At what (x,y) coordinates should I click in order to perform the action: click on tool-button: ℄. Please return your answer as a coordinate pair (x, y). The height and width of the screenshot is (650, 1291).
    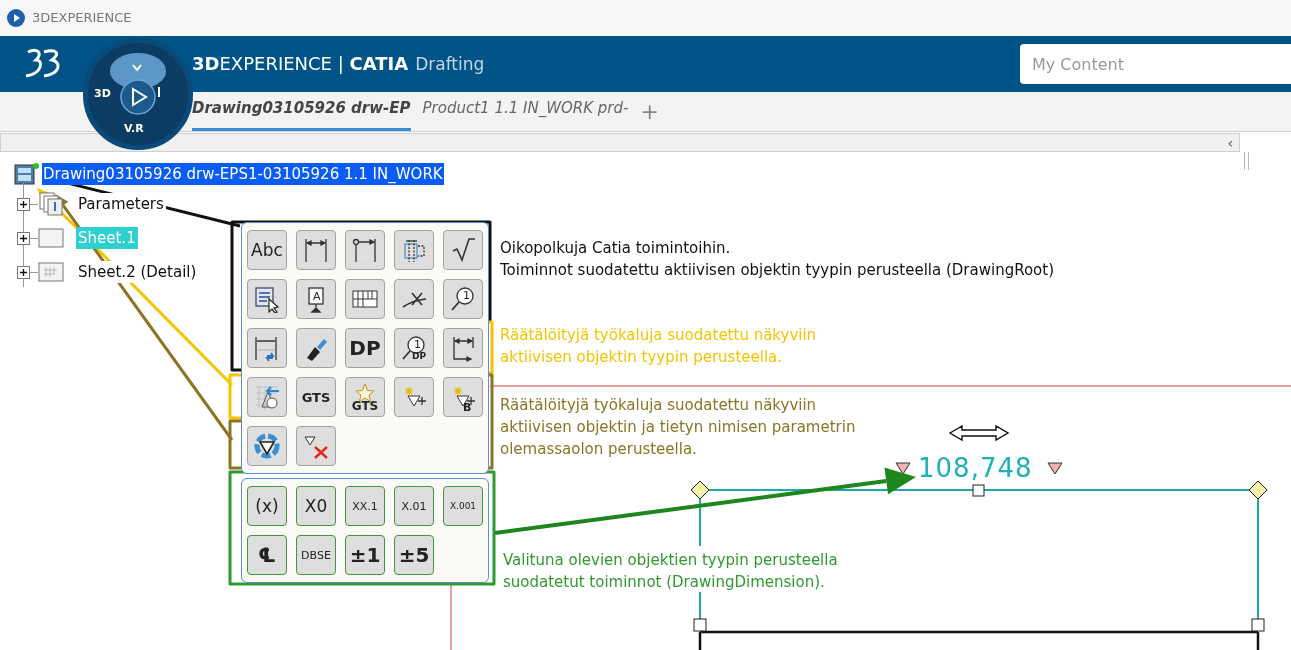
    Looking at the image, I should click on (267, 555).